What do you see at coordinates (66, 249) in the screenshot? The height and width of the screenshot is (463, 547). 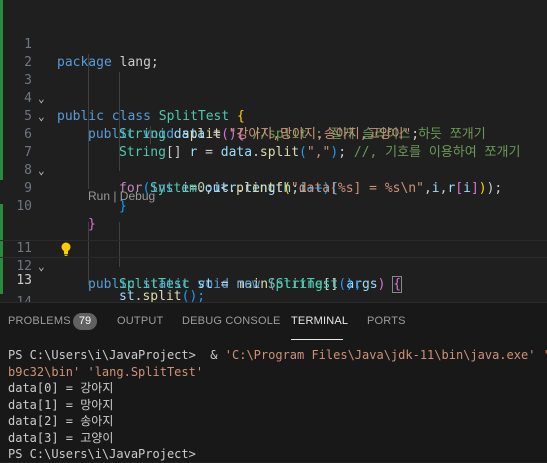 I see `lightbulb-icon` at bounding box center [66, 249].